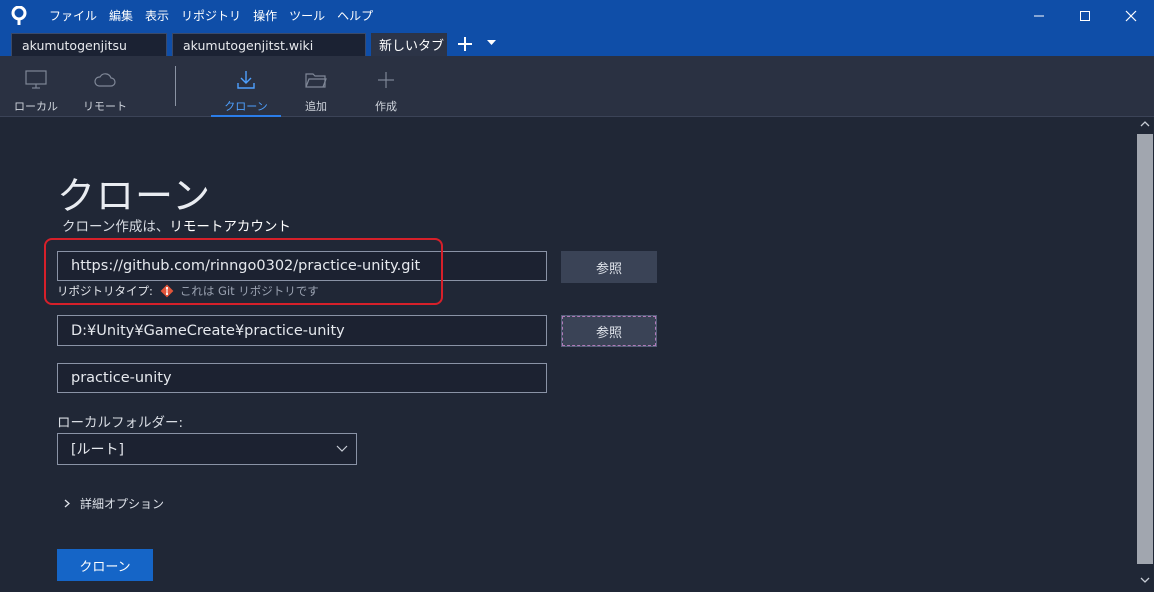 The image size is (1154, 592). Describe the element at coordinates (36, 80) in the screenshot. I see `monitor-icon` at that location.